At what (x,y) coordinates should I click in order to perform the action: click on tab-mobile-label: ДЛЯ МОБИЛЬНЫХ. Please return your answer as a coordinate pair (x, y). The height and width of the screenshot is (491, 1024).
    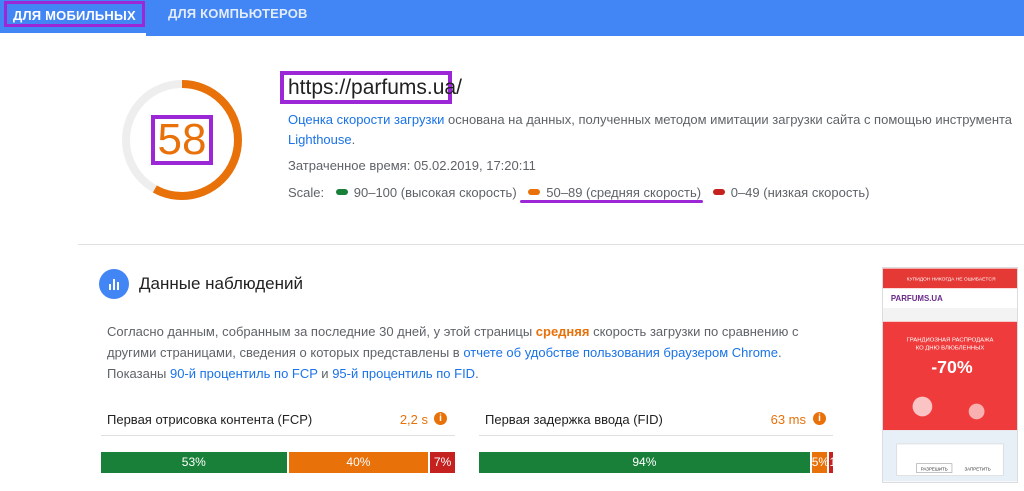
    Looking at the image, I should click on (74, 14).